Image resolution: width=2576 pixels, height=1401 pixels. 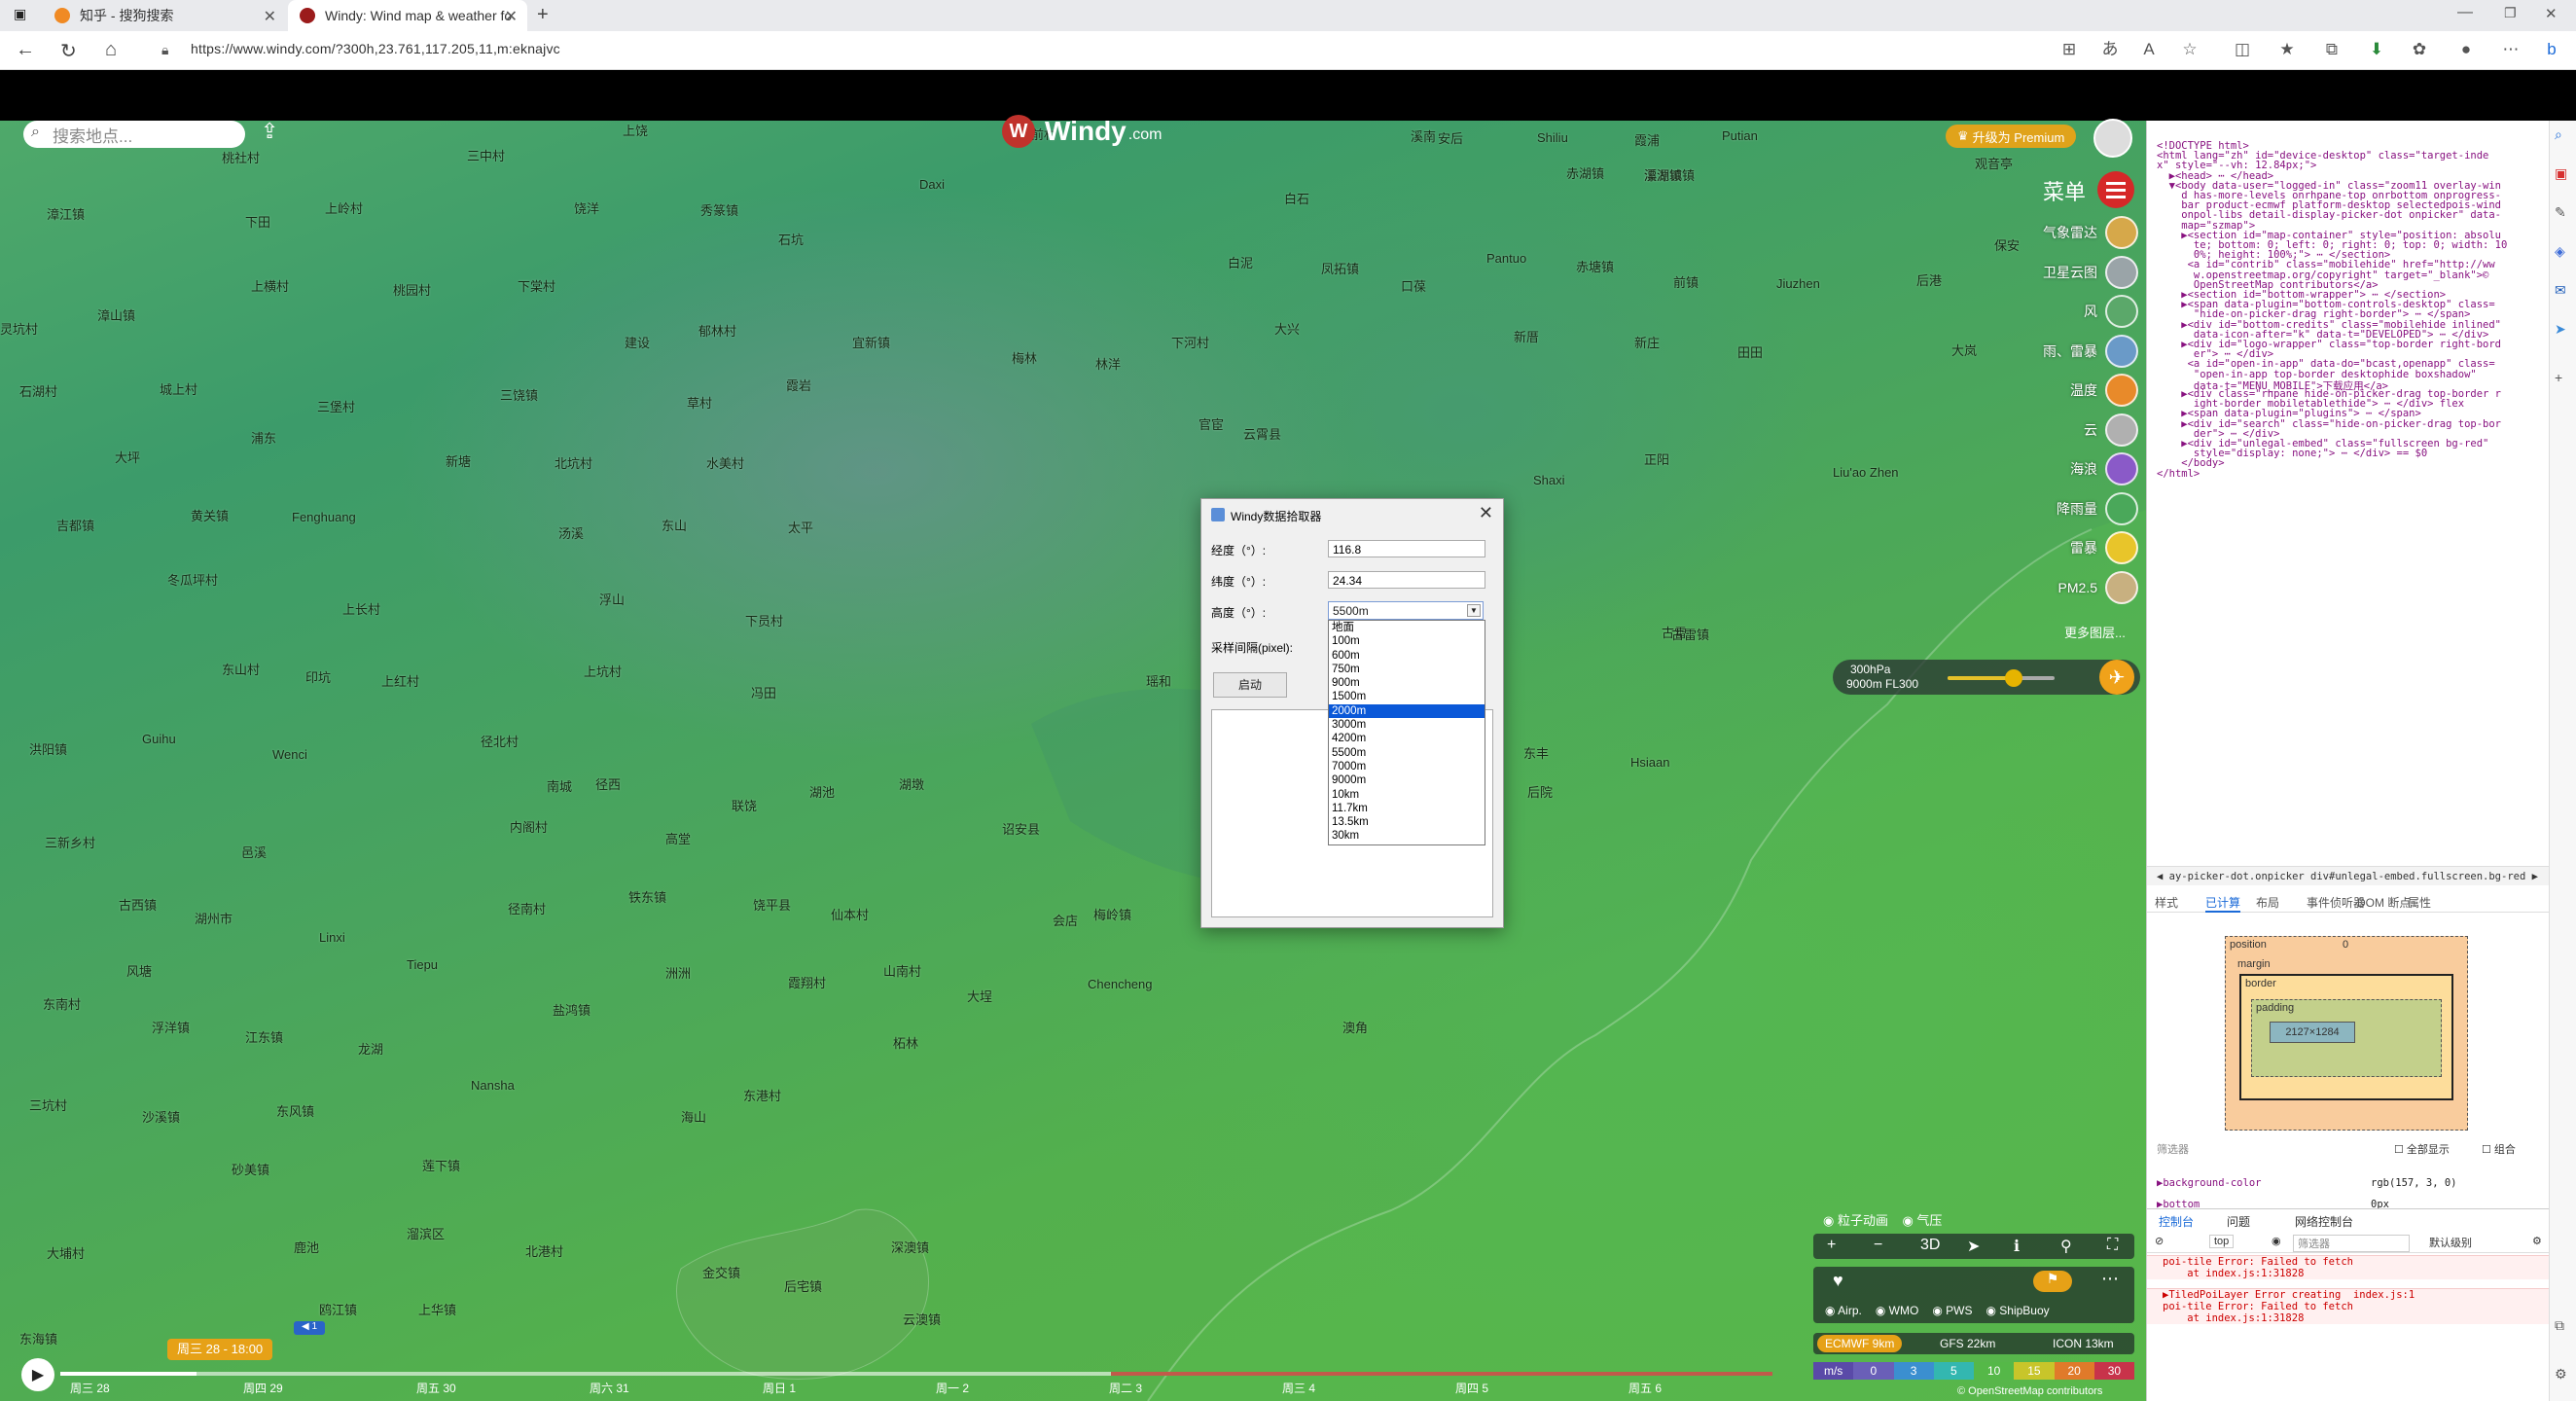 I want to click on search-sidebar-icon: ⌕, so click(x=2558, y=134).